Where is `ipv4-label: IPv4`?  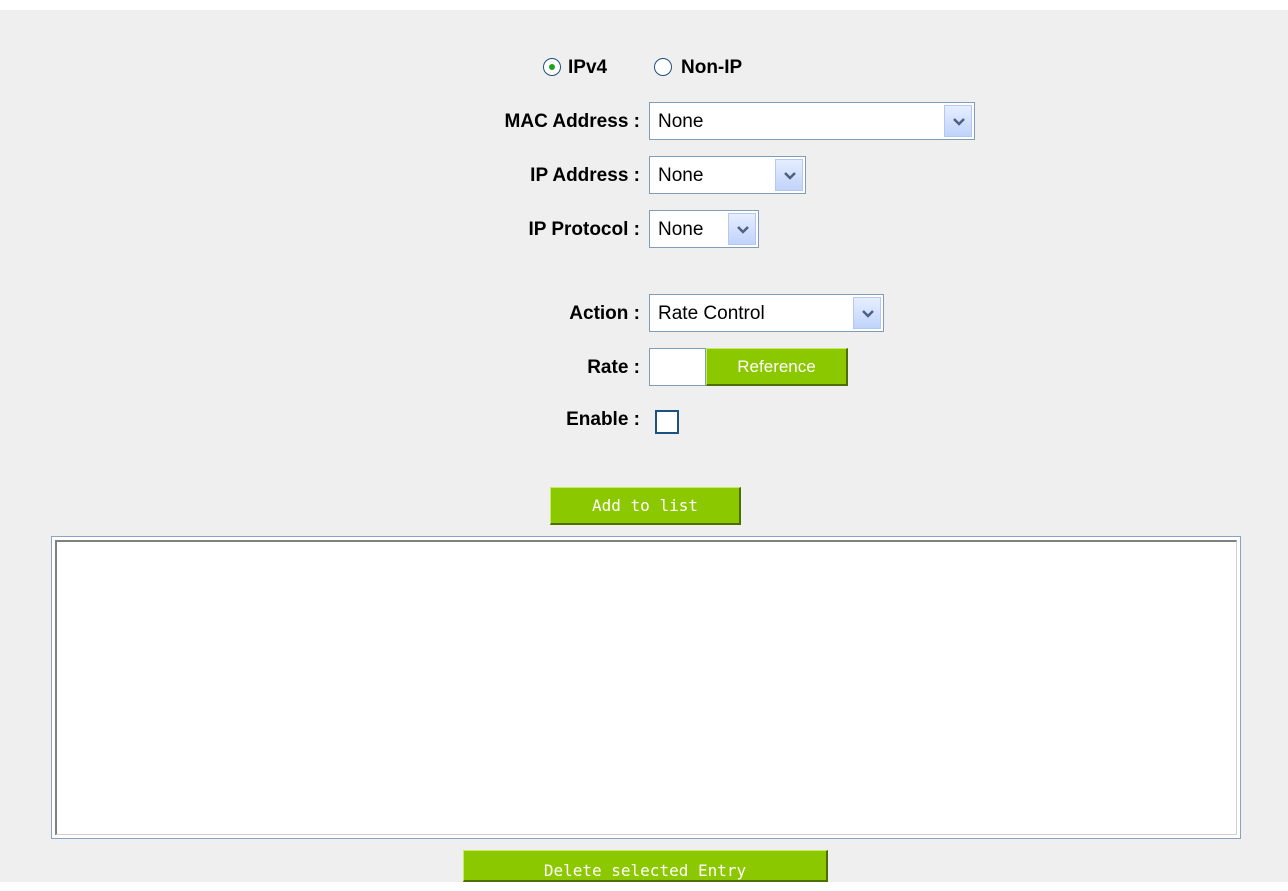 ipv4-label: IPv4 is located at coordinates (587, 68).